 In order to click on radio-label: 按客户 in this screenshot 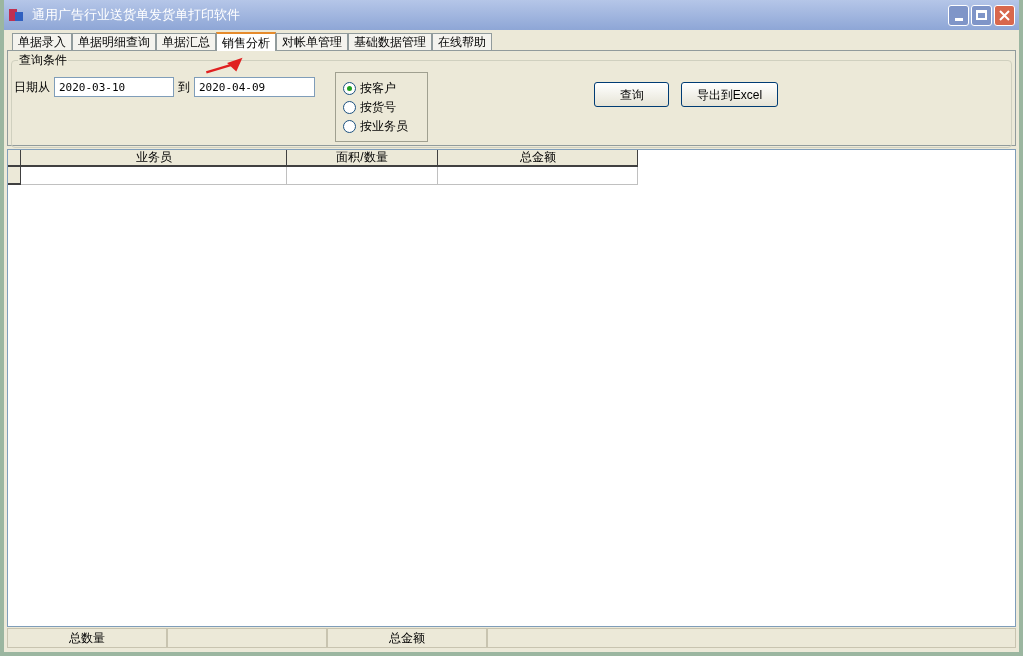, I will do `click(378, 88)`.